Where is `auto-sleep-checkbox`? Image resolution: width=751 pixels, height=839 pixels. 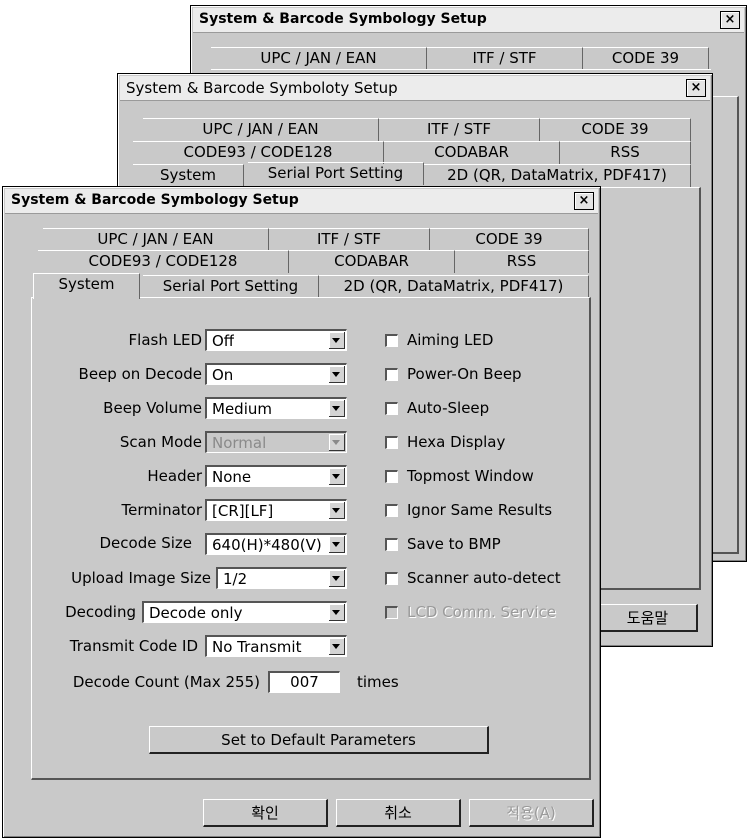
auto-sleep-checkbox is located at coordinates (391, 408).